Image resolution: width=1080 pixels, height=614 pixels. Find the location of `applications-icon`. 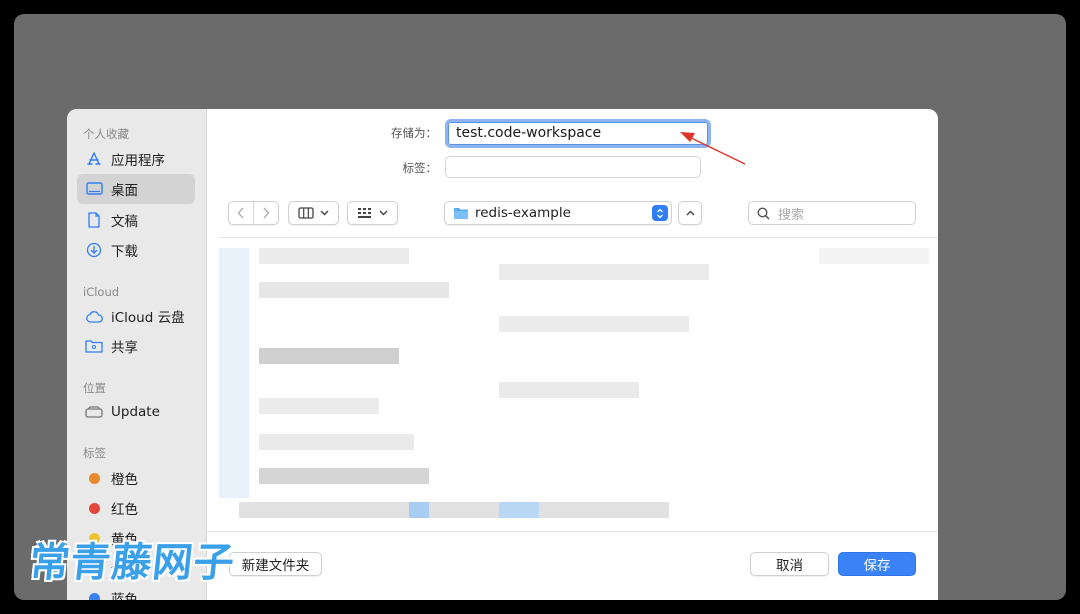

applications-icon is located at coordinates (94, 159).